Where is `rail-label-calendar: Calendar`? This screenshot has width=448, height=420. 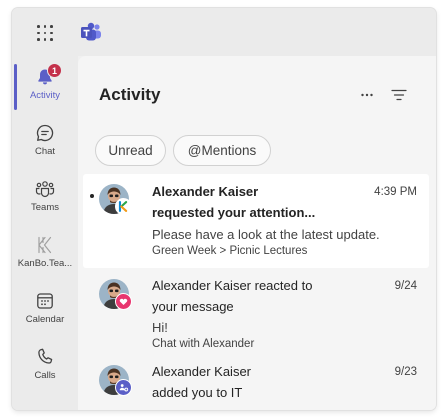
rail-label-calendar: Calendar is located at coordinates (45, 319).